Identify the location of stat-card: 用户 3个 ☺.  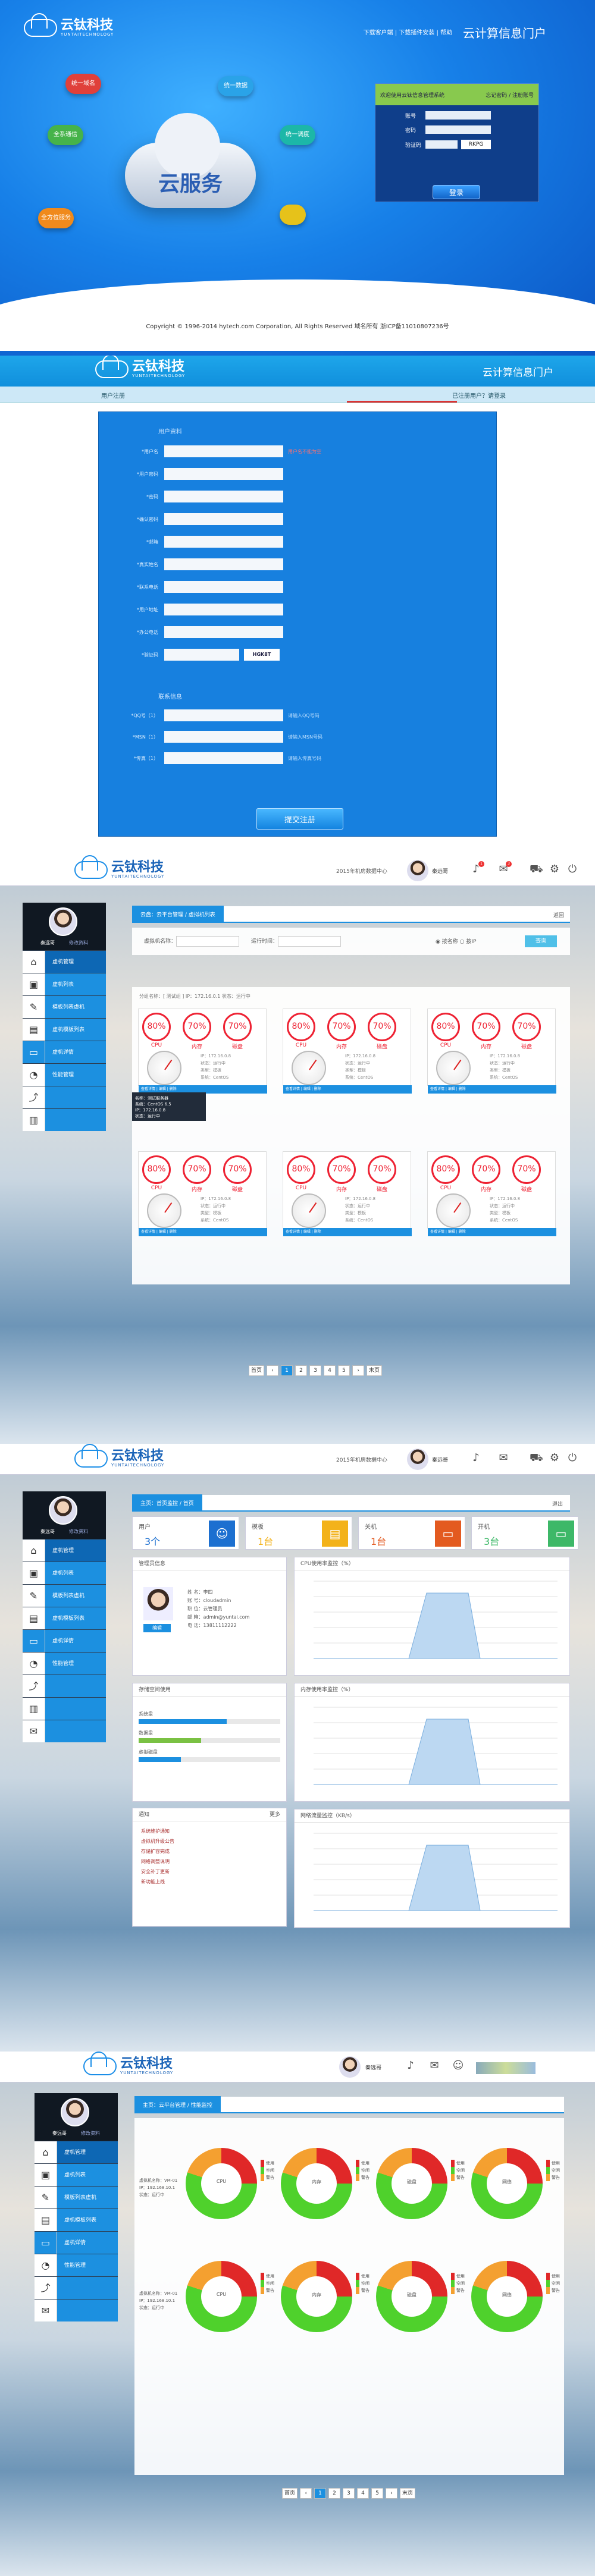
(185, 1533).